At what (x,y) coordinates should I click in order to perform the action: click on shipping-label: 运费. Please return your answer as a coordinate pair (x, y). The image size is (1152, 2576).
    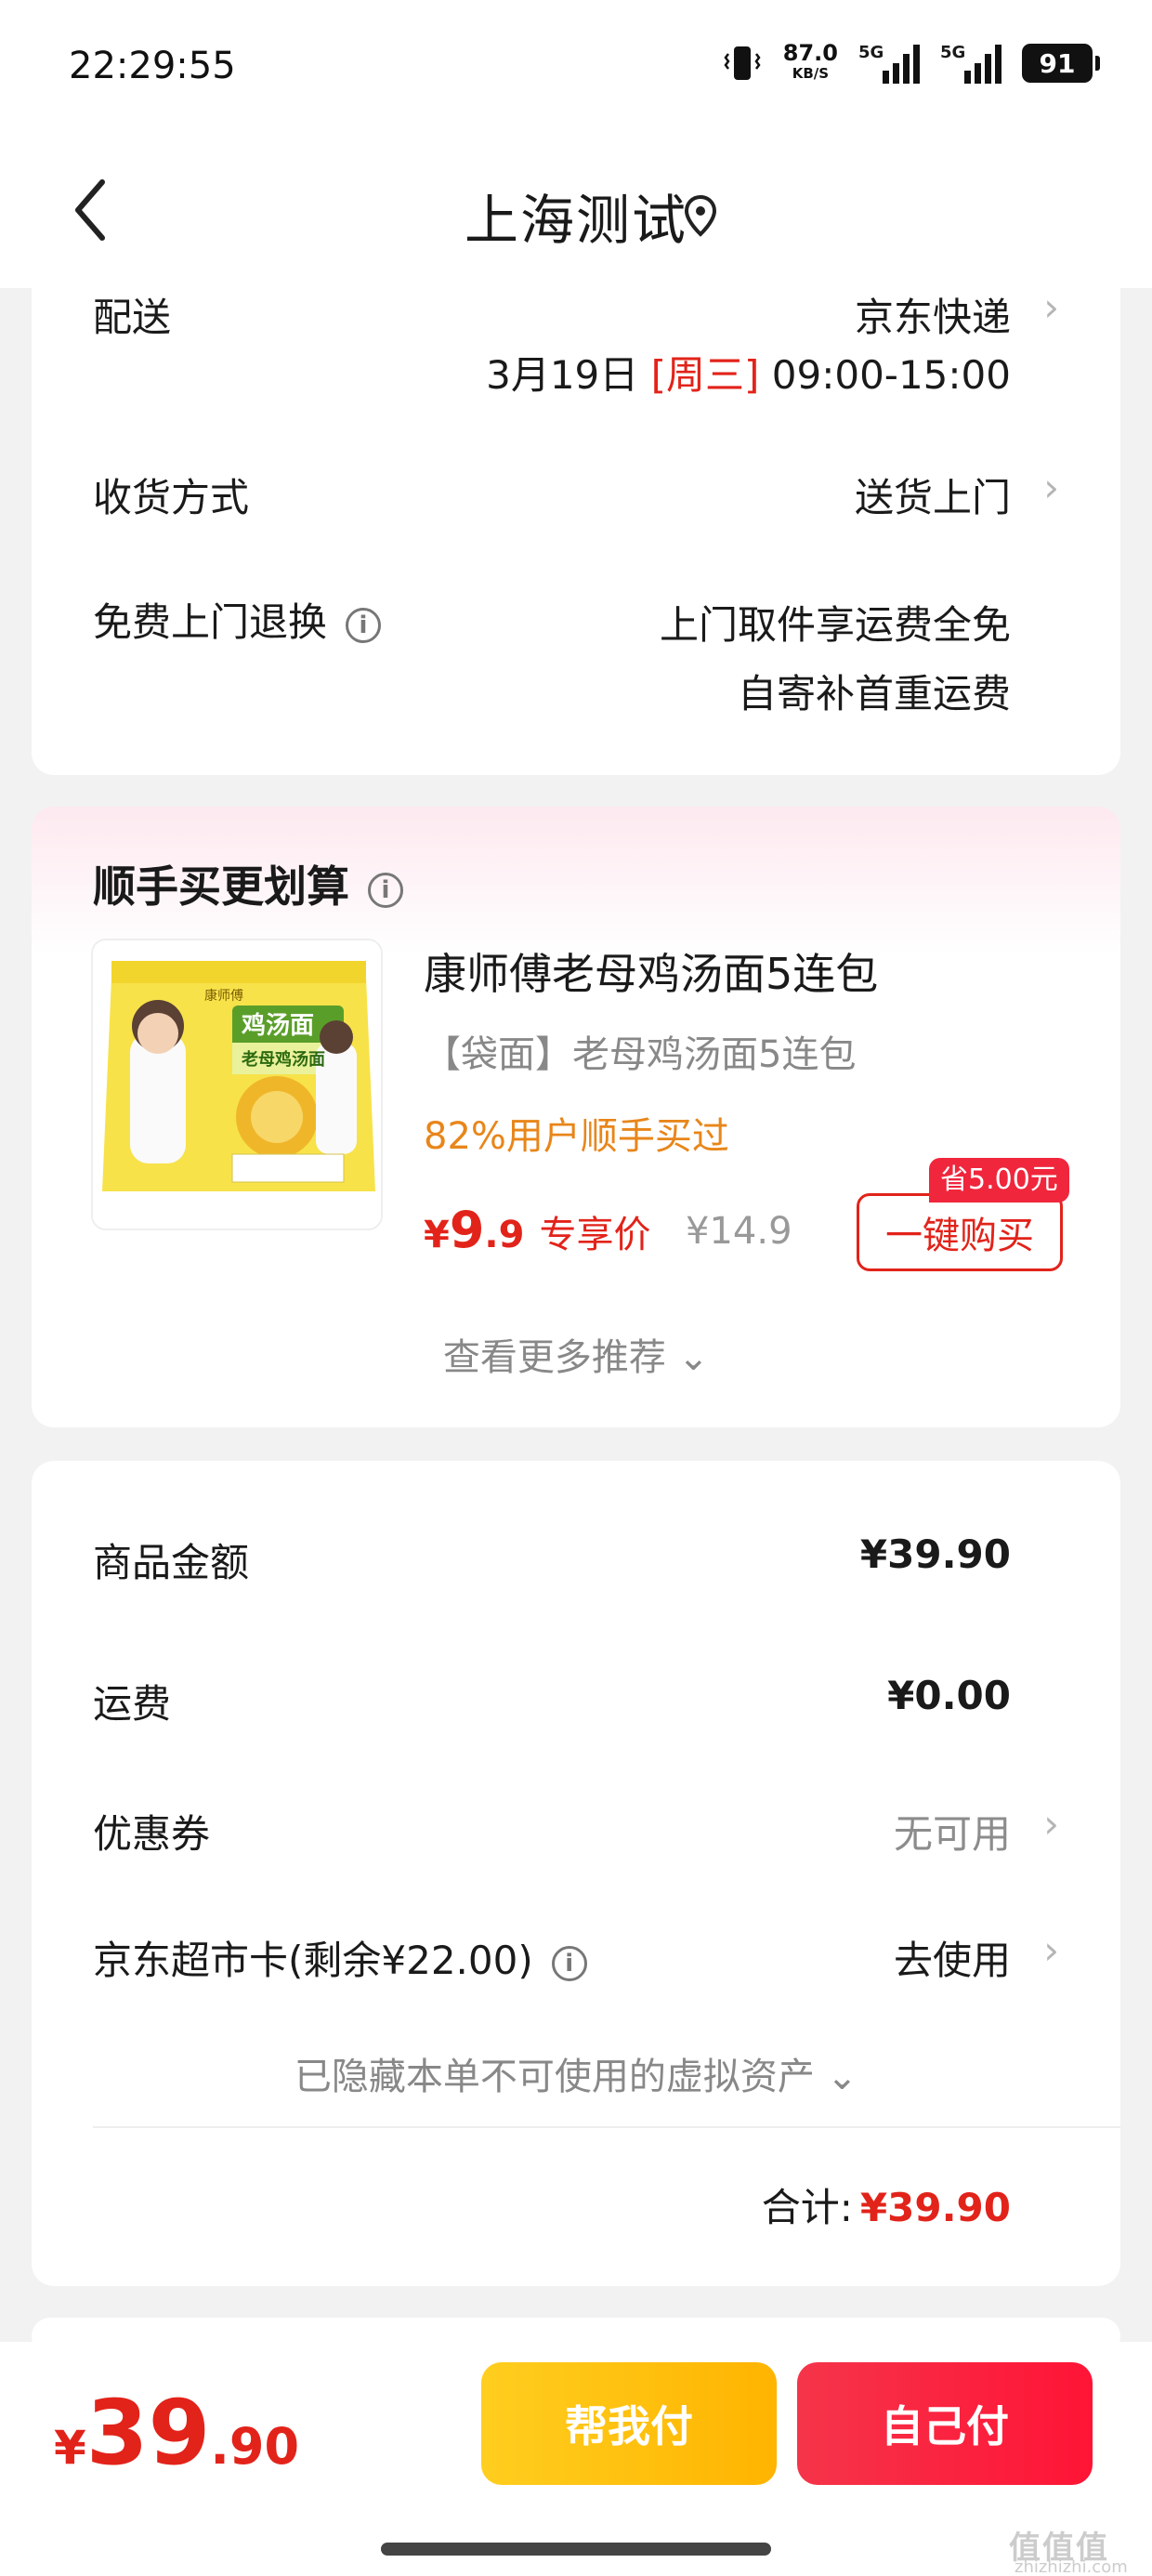
    Looking at the image, I should click on (132, 1704).